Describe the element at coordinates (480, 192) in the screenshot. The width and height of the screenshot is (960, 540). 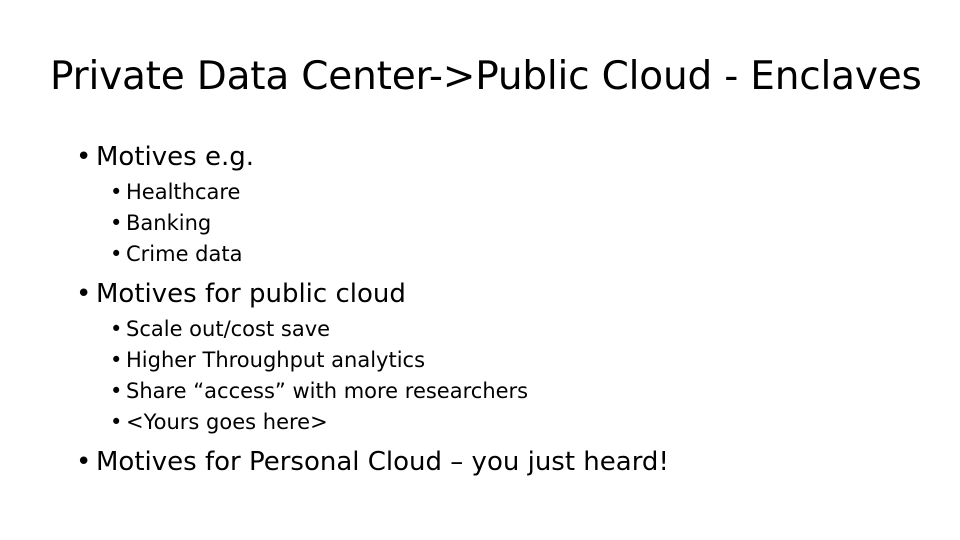
I see `bullet-level2: • Healthcare` at that location.